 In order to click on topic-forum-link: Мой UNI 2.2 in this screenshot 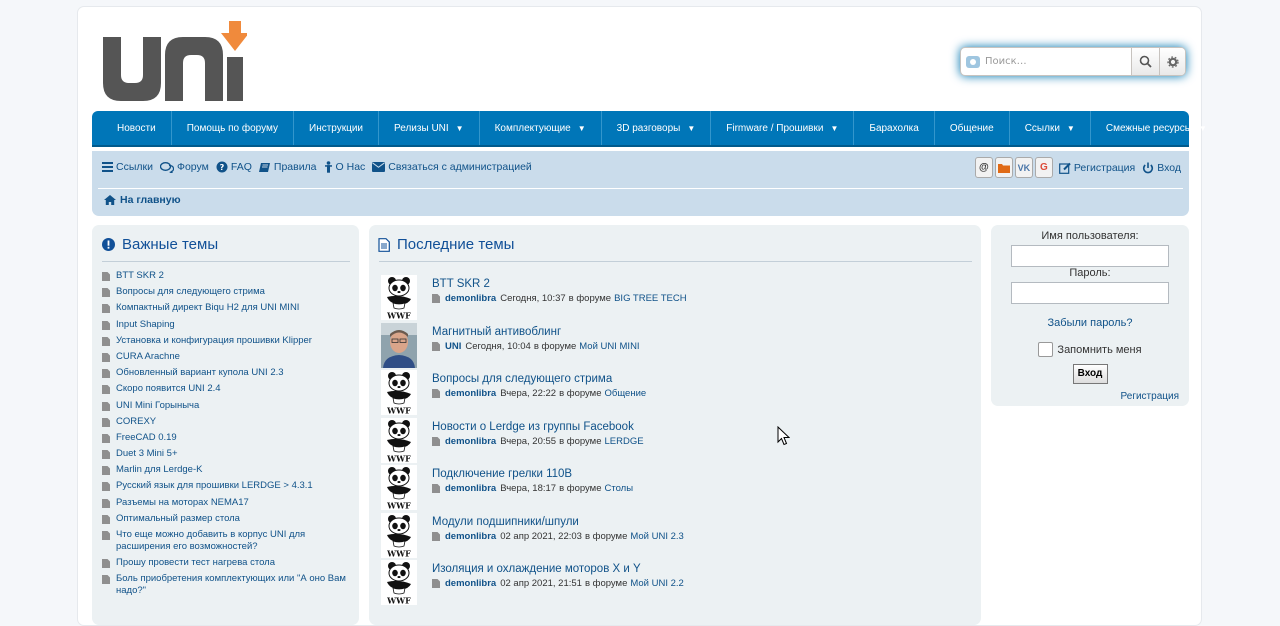, I will do `click(656, 583)`.